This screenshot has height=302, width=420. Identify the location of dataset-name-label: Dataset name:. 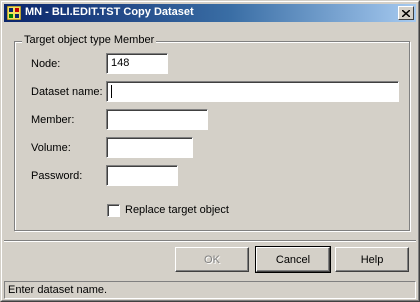
(67, 92).